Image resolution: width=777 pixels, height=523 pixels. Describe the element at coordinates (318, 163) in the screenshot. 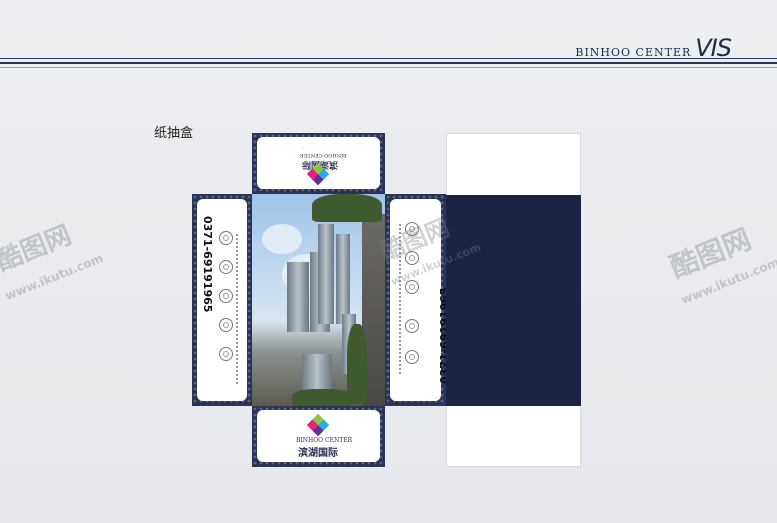

I see `top-flap: · BINHOO CENTER 滨湖国际` at that location.